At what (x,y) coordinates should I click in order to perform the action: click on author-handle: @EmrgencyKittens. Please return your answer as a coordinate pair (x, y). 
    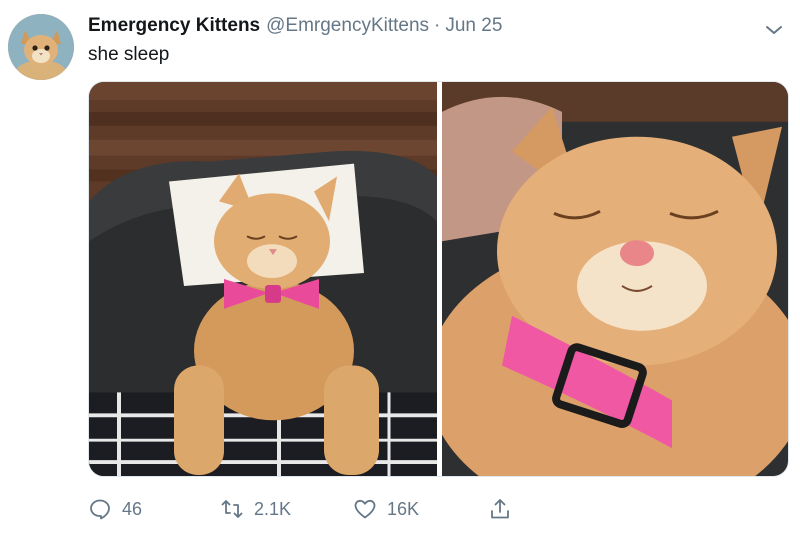
    Looking at the image, I should click on (347, 26).